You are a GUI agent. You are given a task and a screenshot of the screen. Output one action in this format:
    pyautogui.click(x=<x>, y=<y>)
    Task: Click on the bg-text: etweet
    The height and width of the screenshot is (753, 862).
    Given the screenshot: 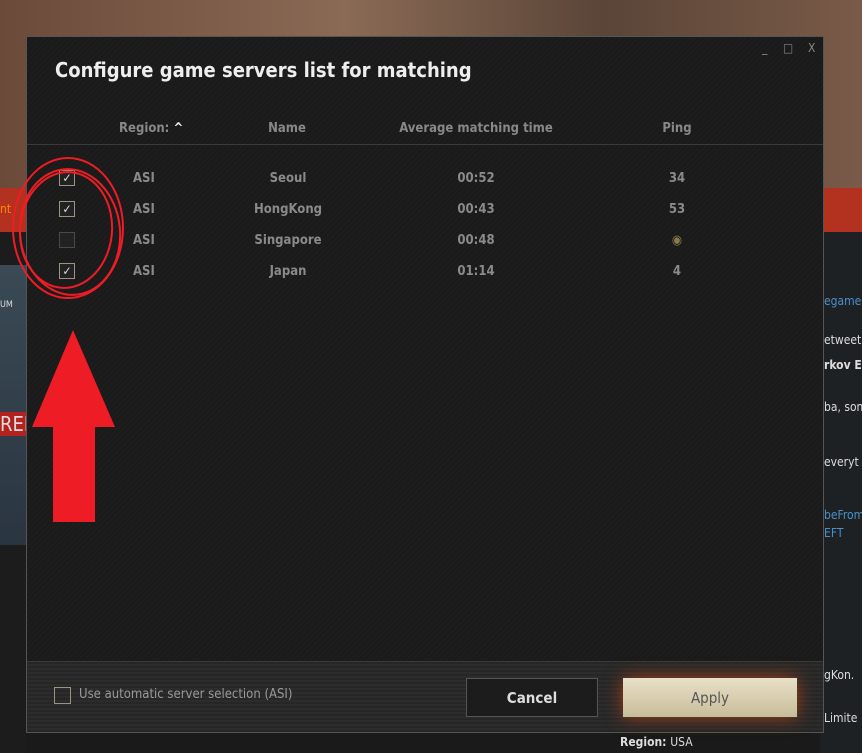 What is the action you would take?
    pyautogui.click(x=843, y=340)
    